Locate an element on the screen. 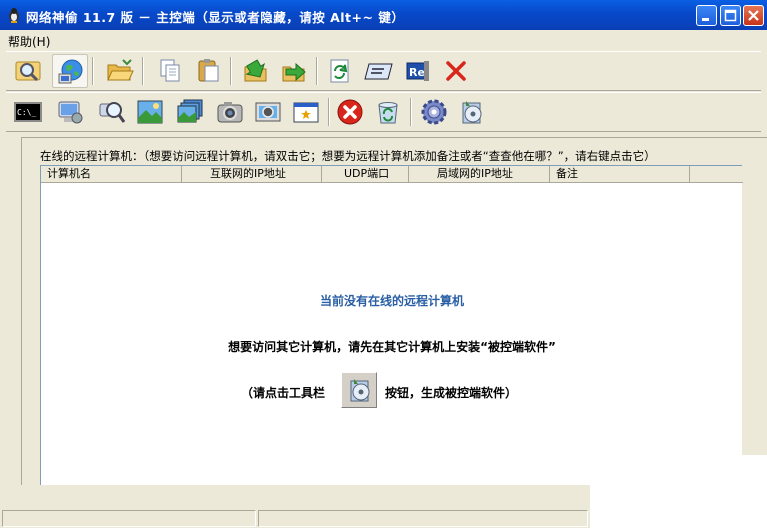 The height and width of the screenshot is (528, 767). network-globe-icon is located at coordinates (70, 71).